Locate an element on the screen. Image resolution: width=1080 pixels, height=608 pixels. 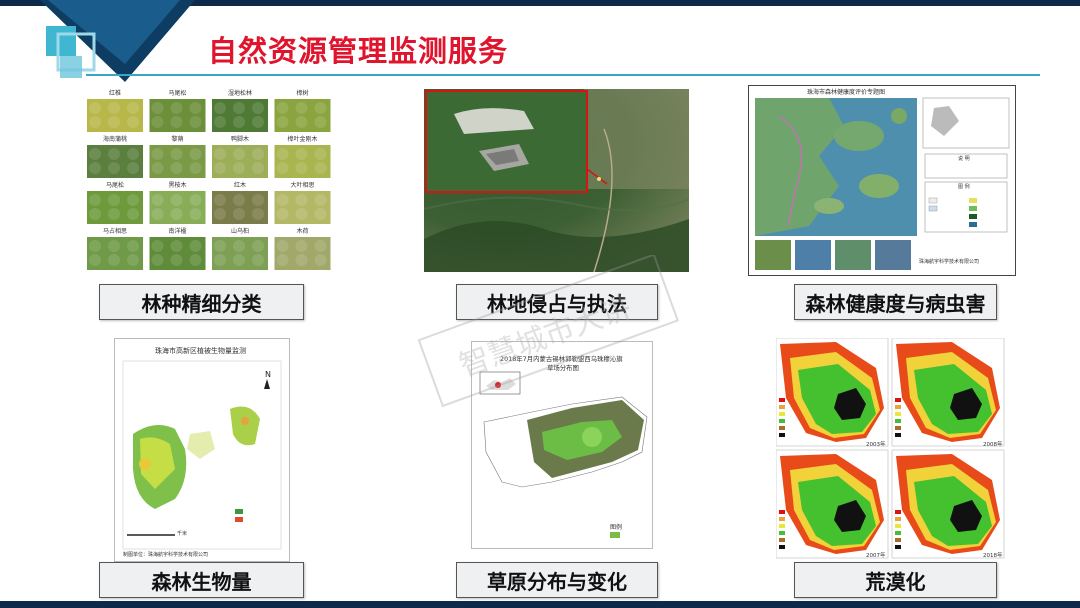
label-forest-health: 森林健康度与病虫害 is located at coordinates (895, 302).